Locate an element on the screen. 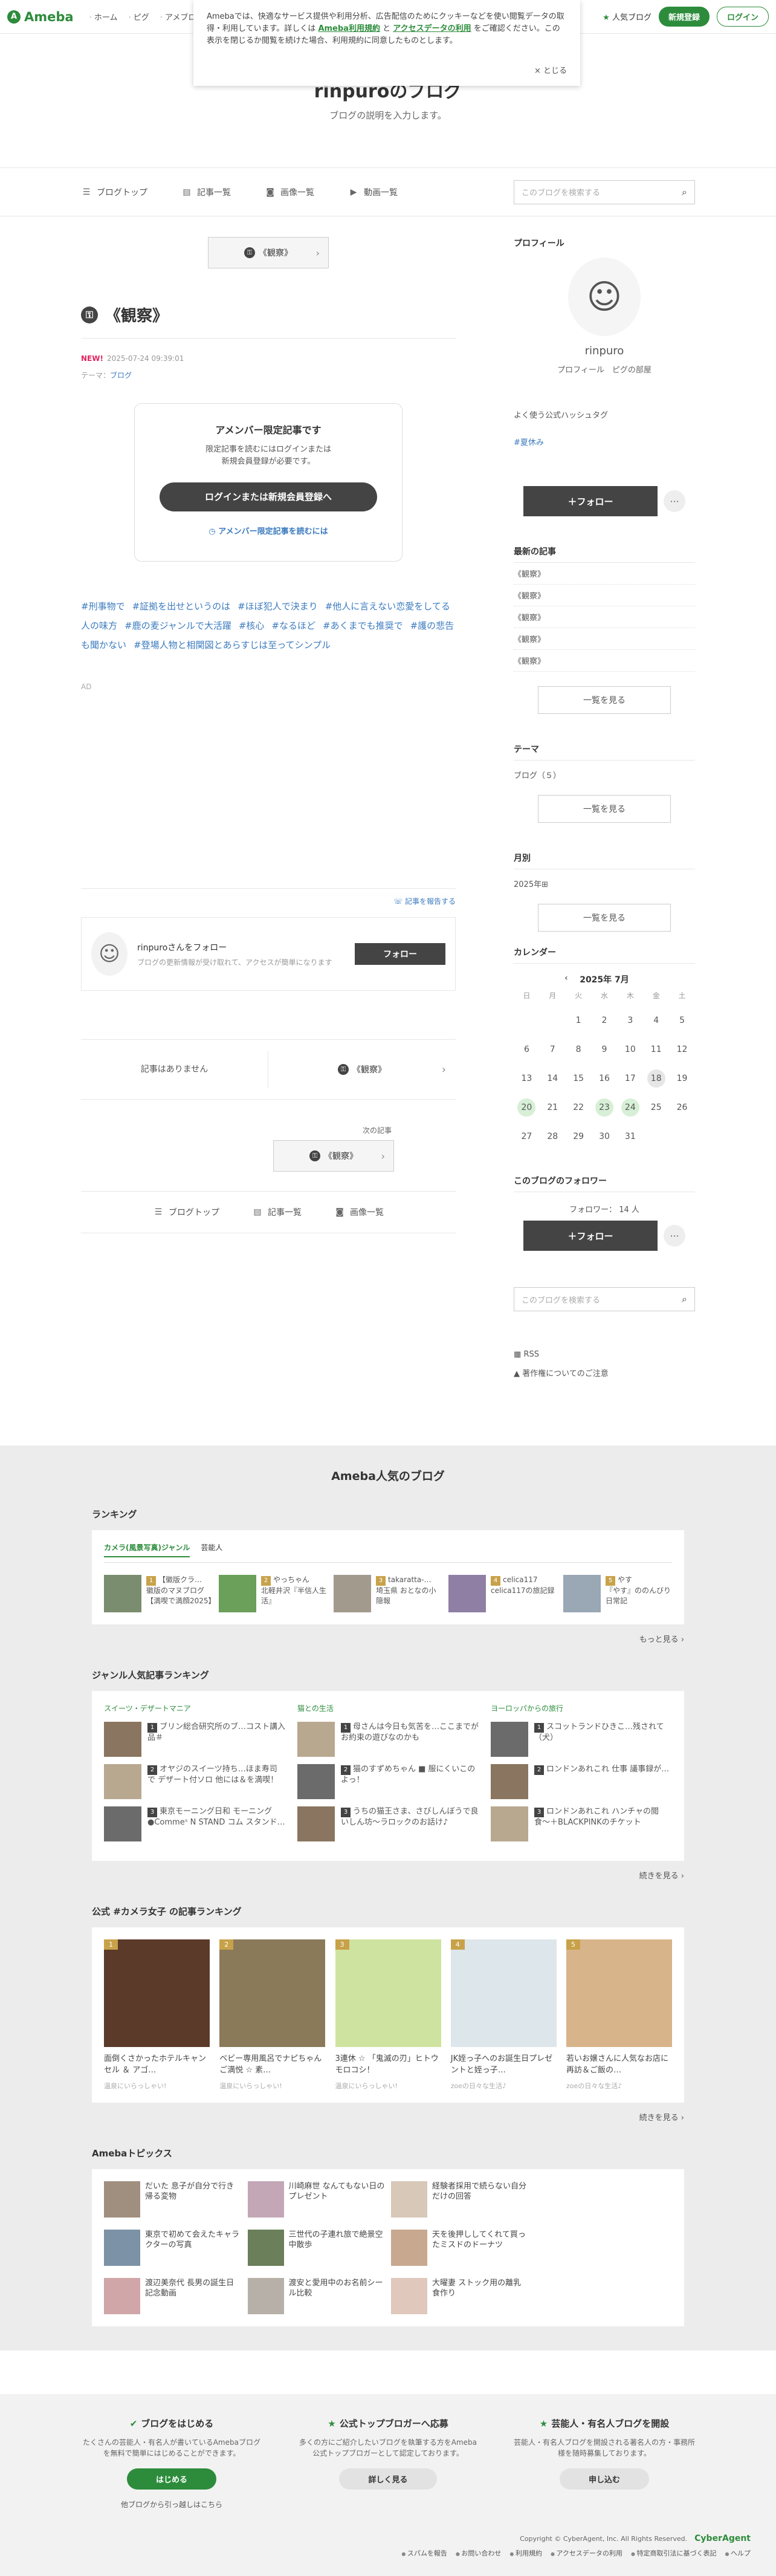 This screenshot has width=776, height=2576. genre-name: ヨーロッパからの旅行 is located at coordinates (581, 1708).